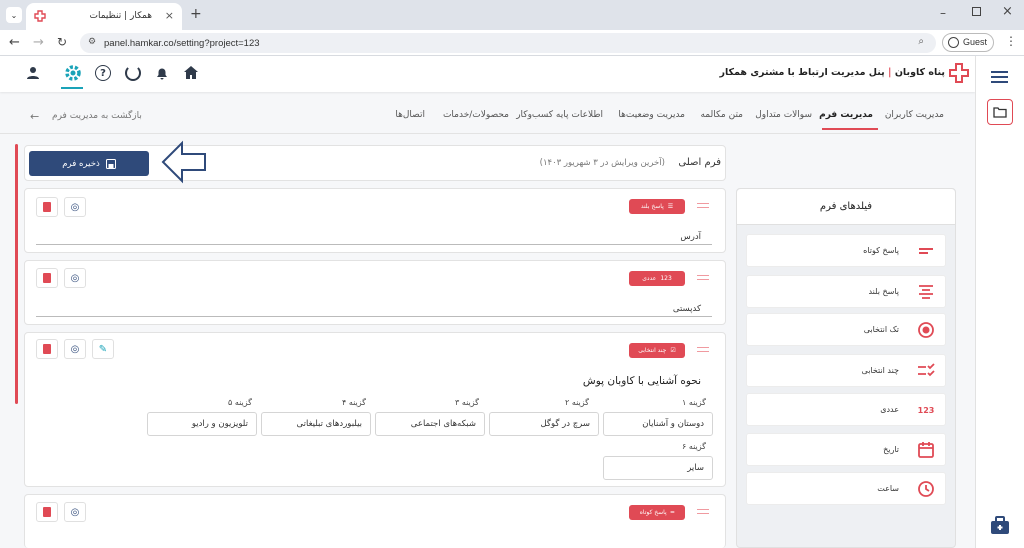 The height and width of the screenshot is (548, 1024). I want to click on maximize-icon, so click(976, 11).